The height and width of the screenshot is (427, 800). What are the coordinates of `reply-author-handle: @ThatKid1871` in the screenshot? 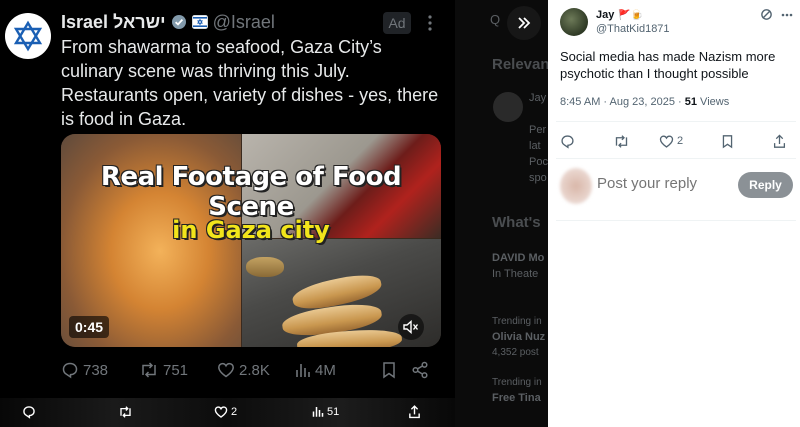 It's located at (633, 29).